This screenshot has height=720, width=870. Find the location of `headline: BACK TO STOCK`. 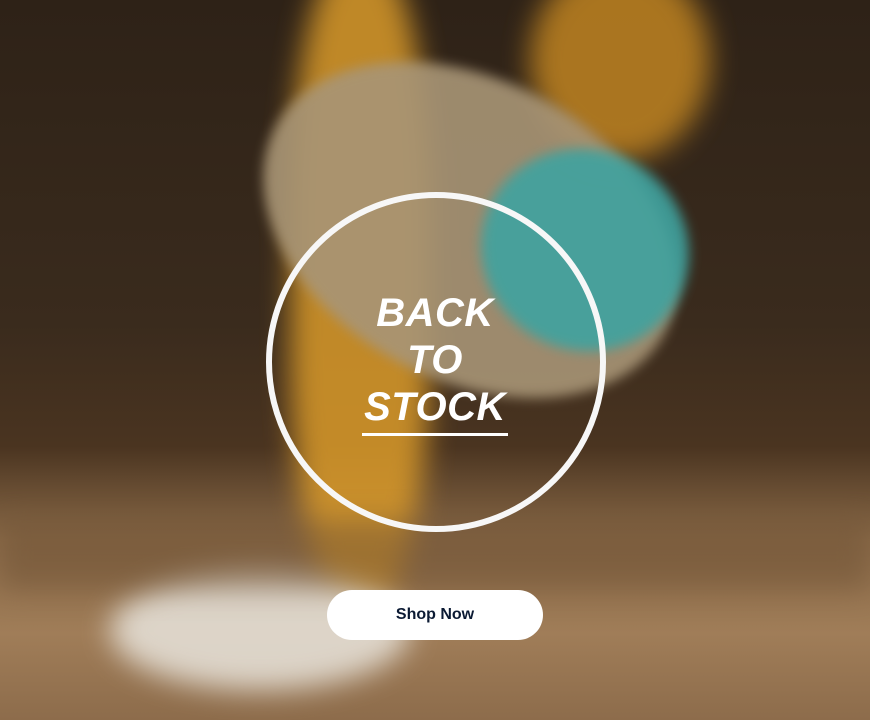

headline: BACK TO STOCK is located at coordinates (435, 360).